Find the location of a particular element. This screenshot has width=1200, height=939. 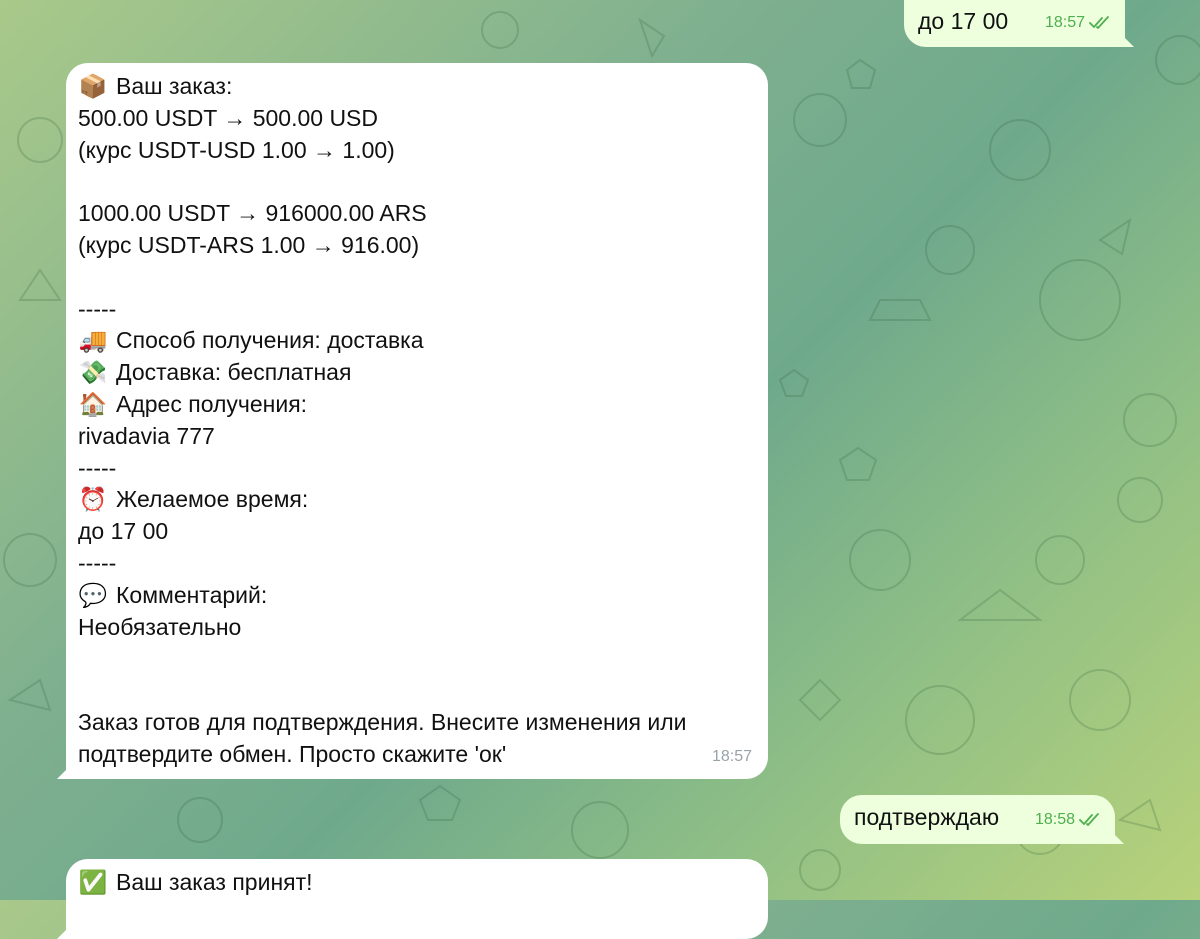

message-line: 1000.00 USDT → 916000.00 ARS is located at coordinates (416, 214).